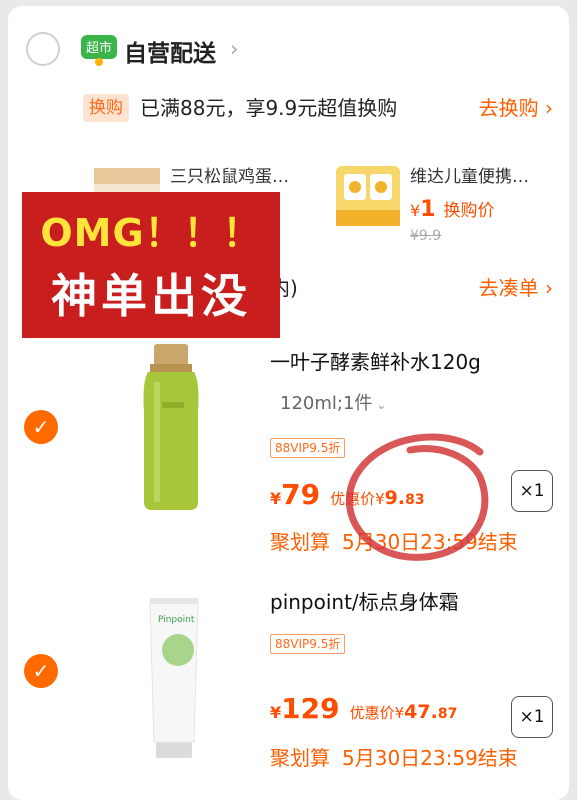  I want to click on price-row: ¥79 优惠价¥9.83, so click(347, 494).